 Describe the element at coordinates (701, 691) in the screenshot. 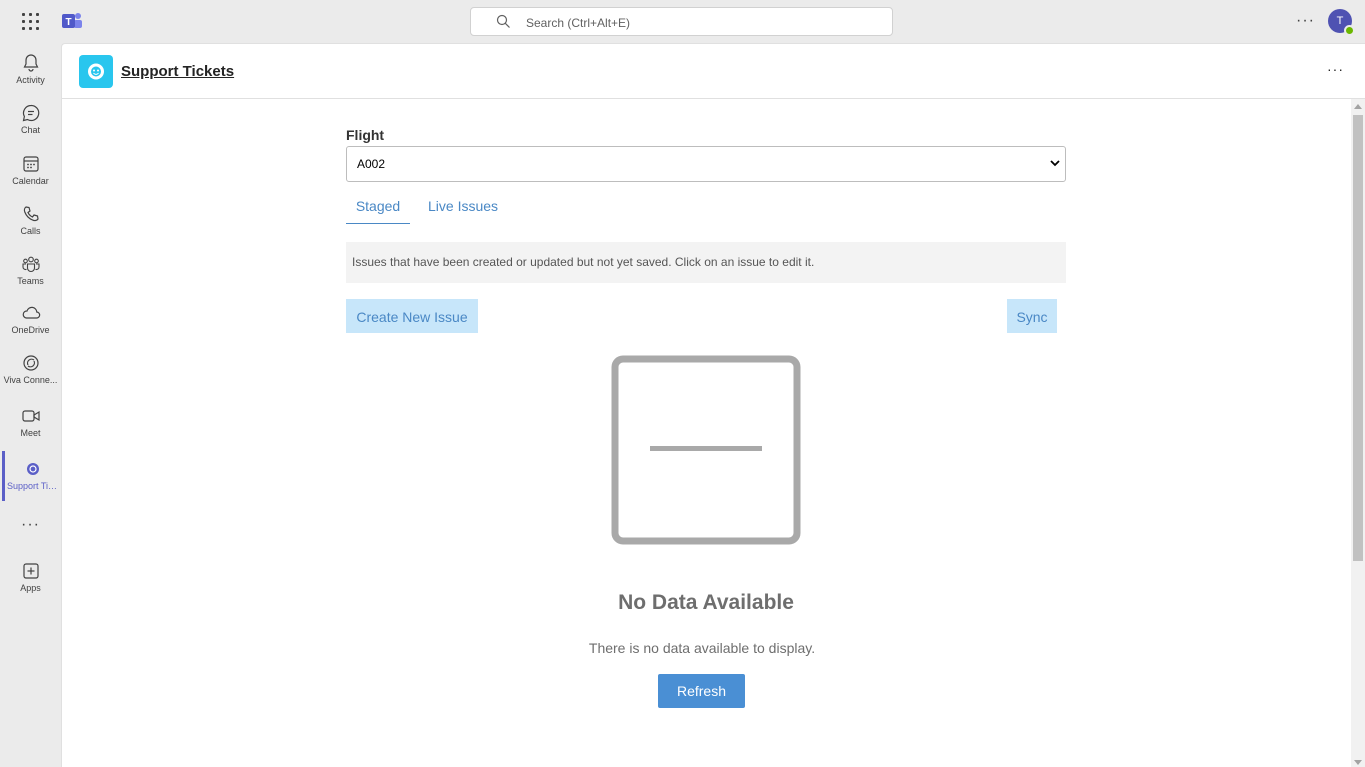

I see `refresh-button: Refresh` at that location.